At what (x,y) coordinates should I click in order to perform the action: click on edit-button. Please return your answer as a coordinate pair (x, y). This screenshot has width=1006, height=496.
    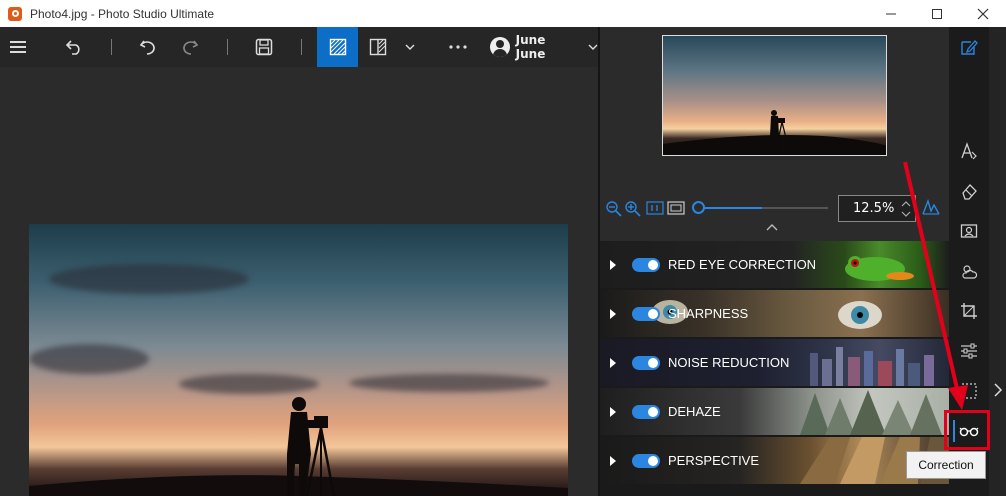
    Looking at the image, I should click on (969, 47).